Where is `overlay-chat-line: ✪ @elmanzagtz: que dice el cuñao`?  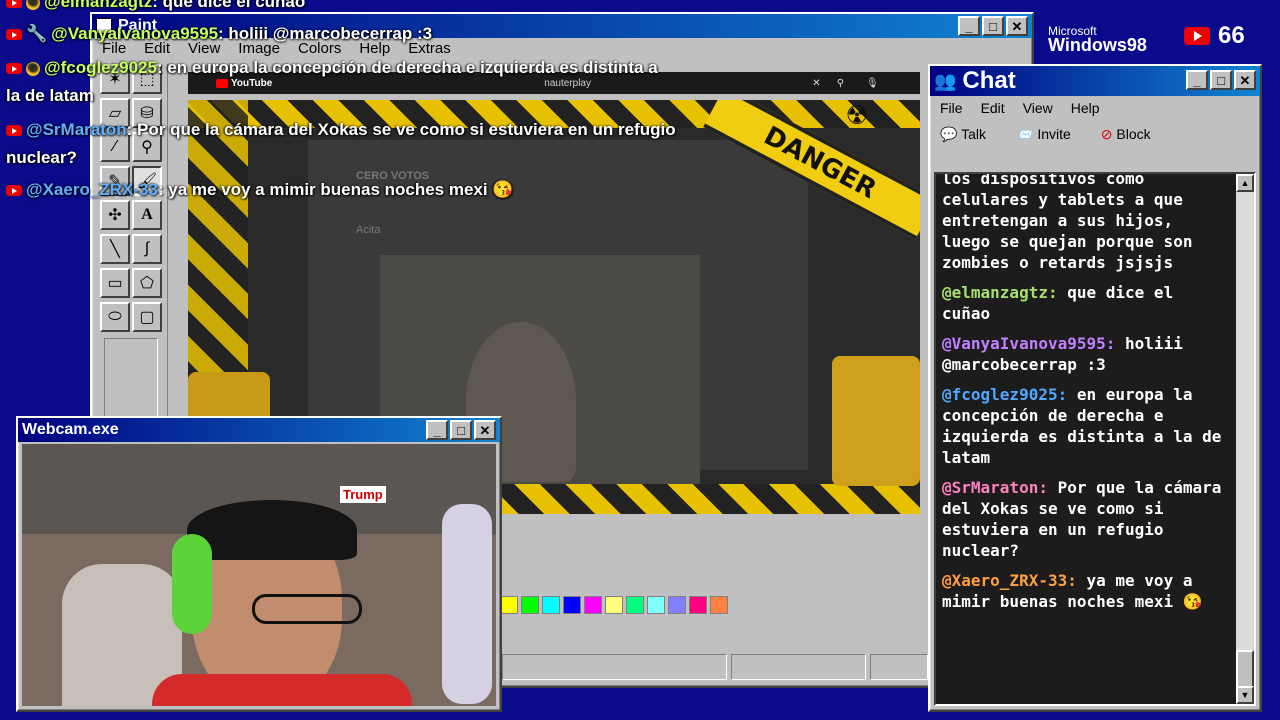 overlay-chat-line: ✪ @elmanzagtz: que dice el cuñao is located at coordinates (155, 6).